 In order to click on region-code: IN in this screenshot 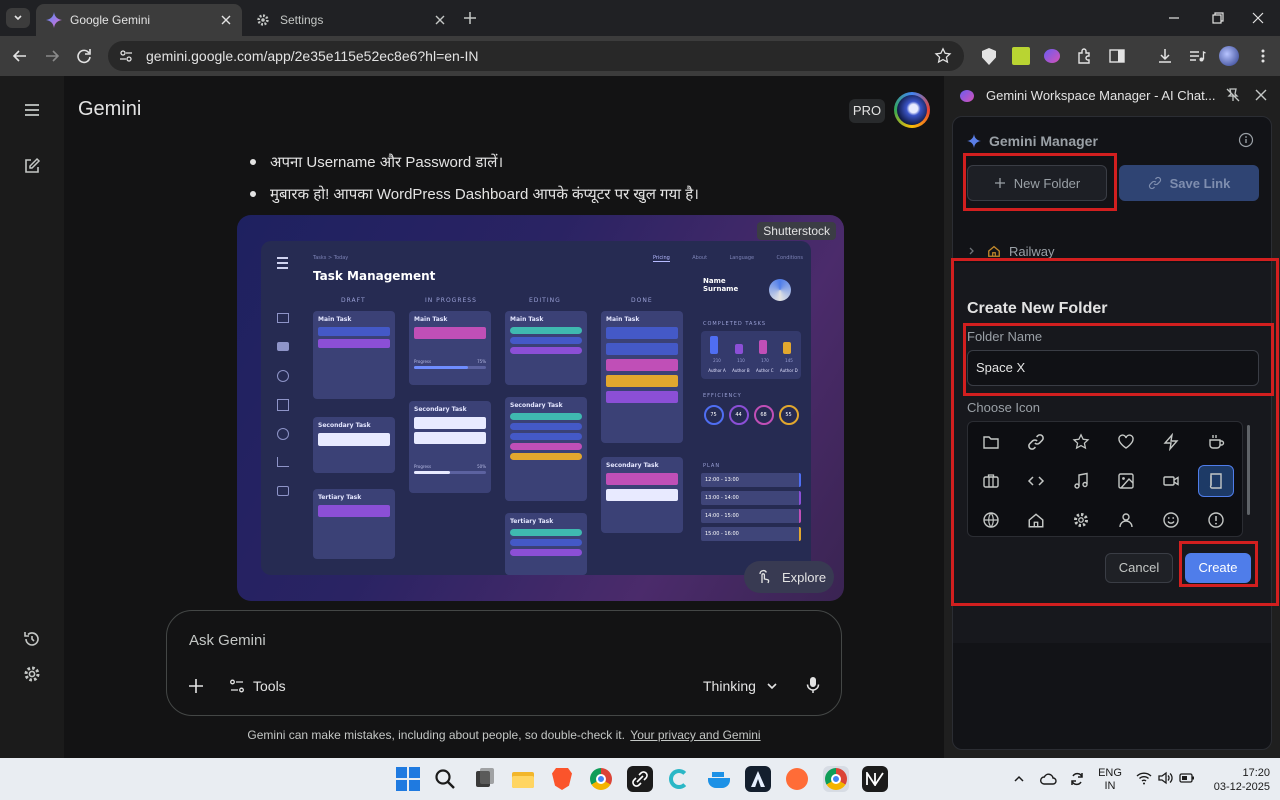, I will do `click(1110, 786)`.